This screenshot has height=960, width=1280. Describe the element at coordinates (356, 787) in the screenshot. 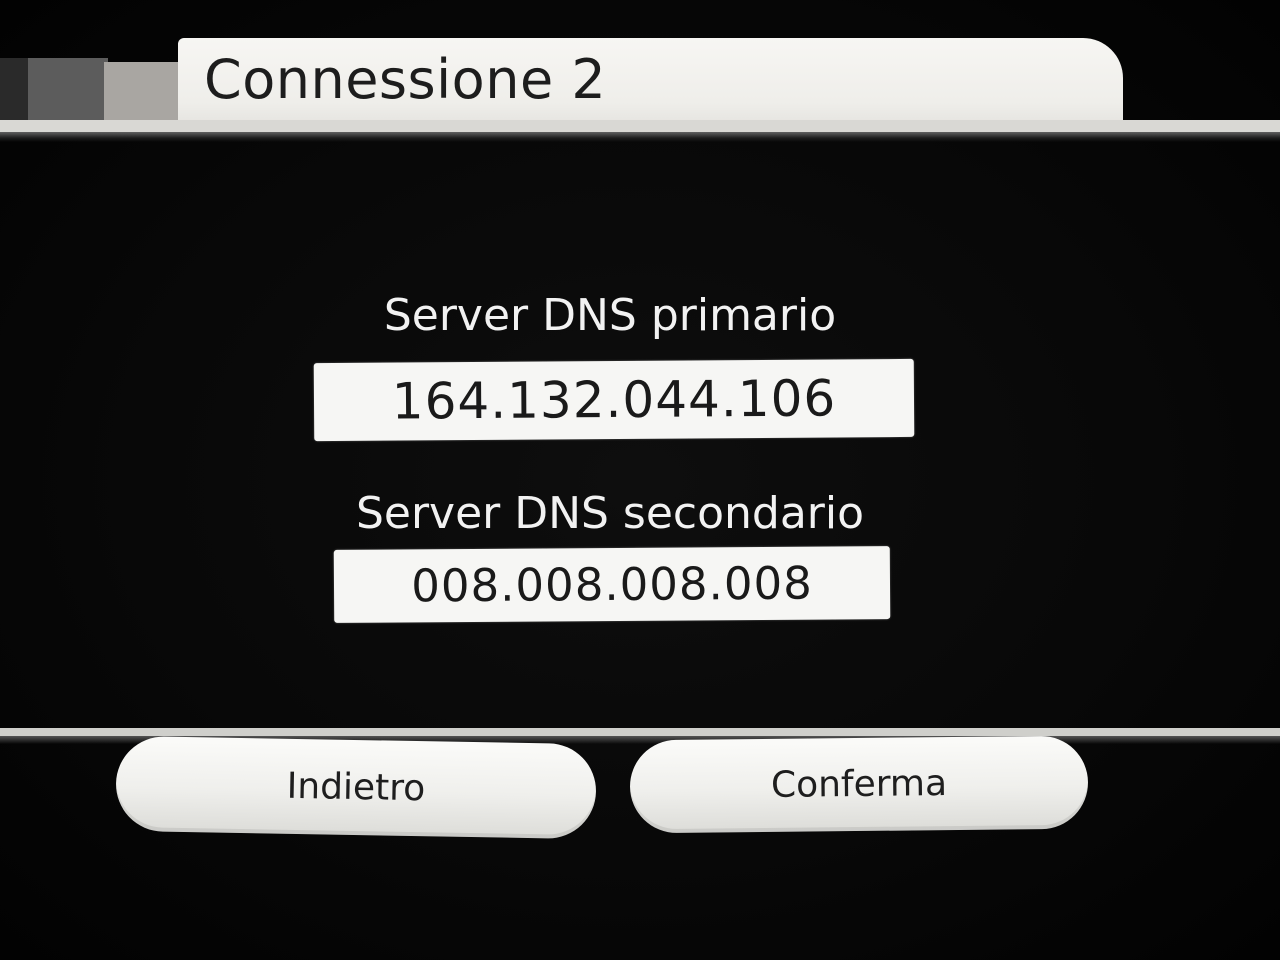

I see `back-button: Indietro` at that location.